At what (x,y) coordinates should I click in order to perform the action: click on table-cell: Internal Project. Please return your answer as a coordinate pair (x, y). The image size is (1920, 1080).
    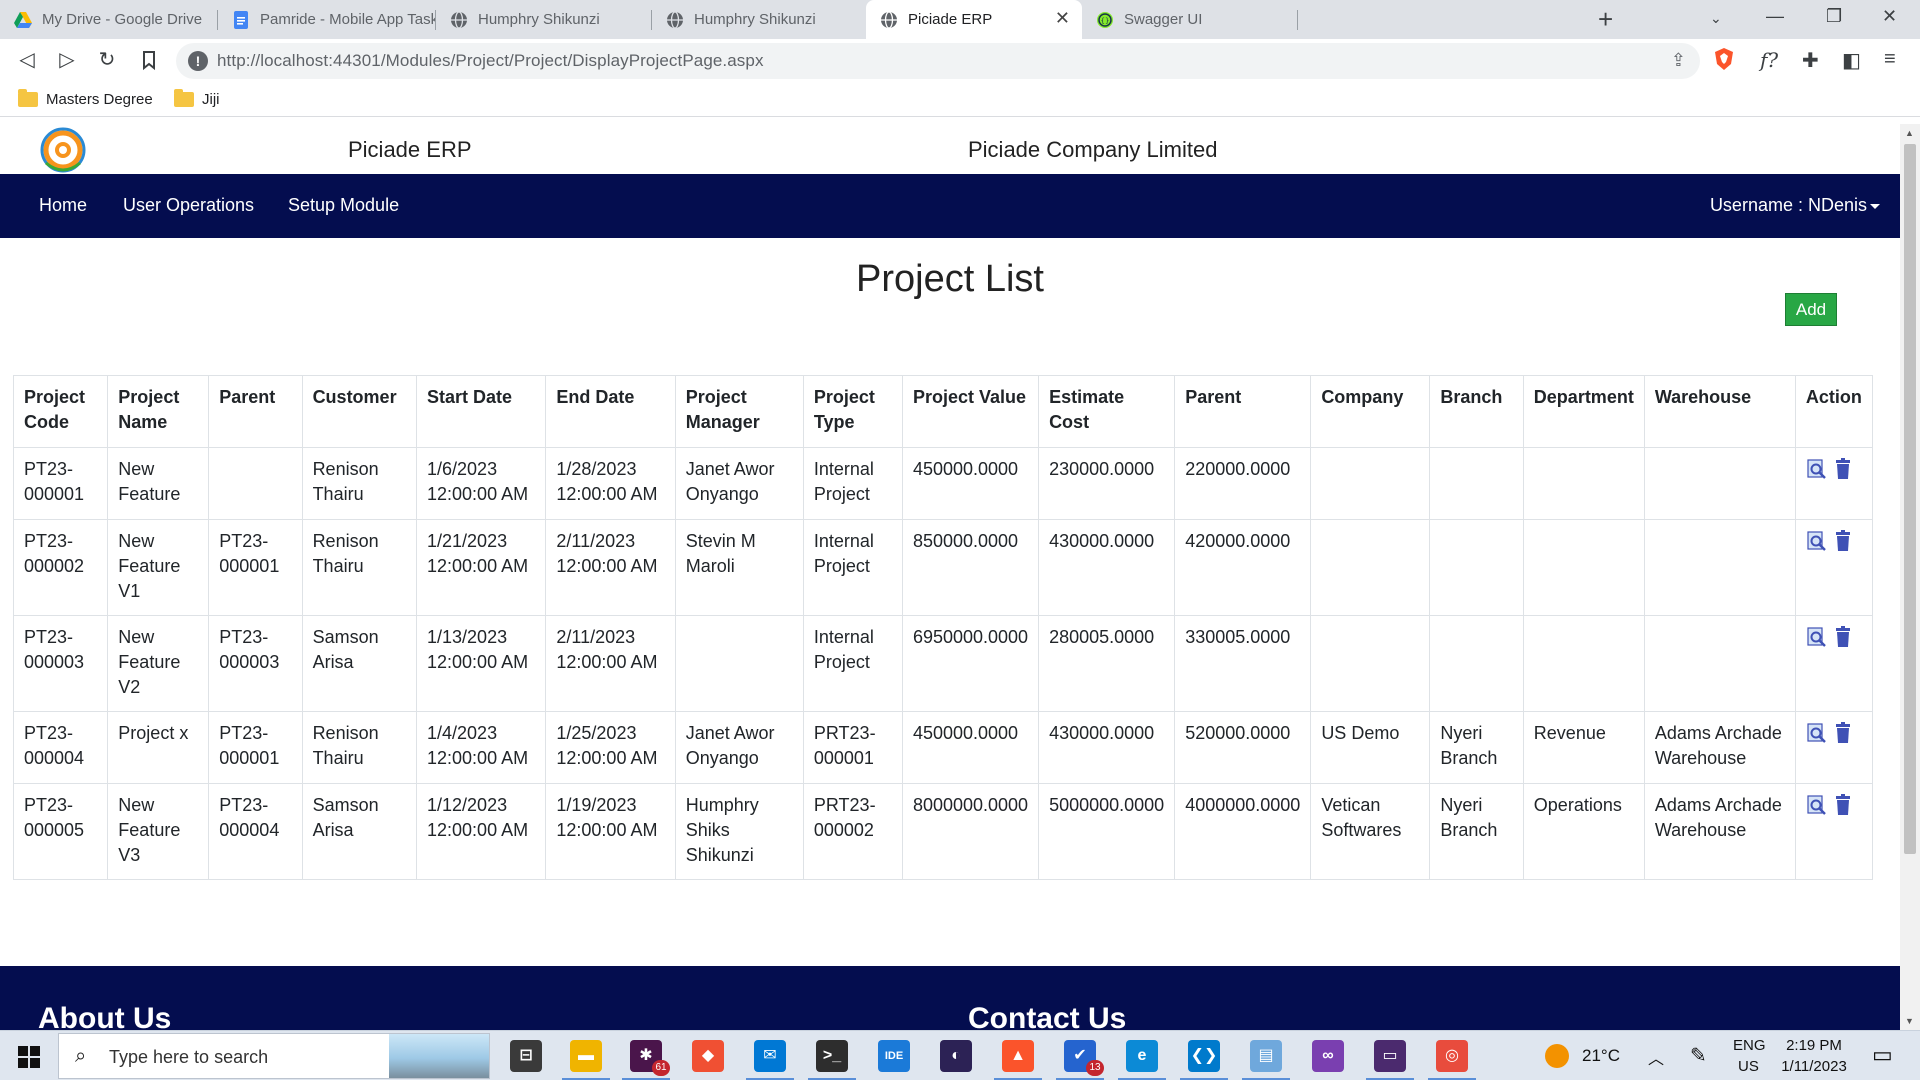
    Looking at the image, I should click on (852, 567).